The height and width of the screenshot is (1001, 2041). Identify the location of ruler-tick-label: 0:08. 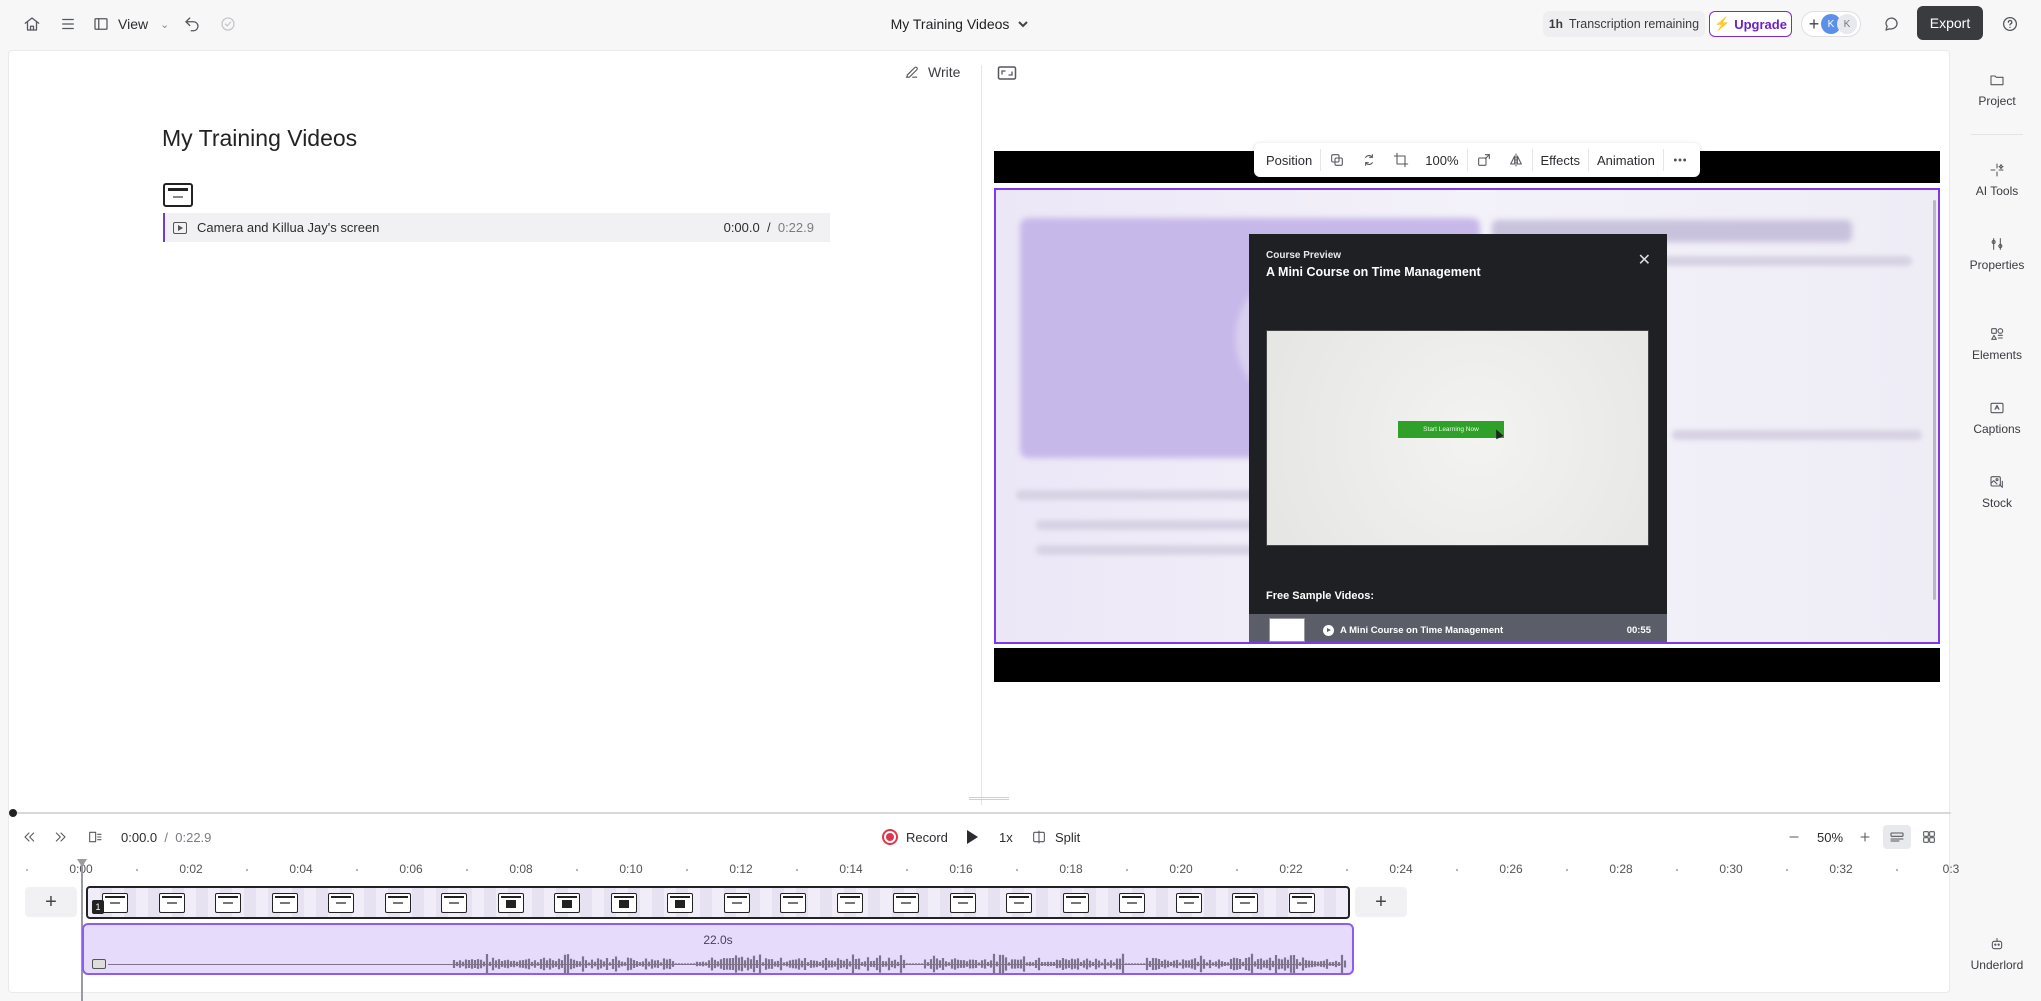
(521, 869).